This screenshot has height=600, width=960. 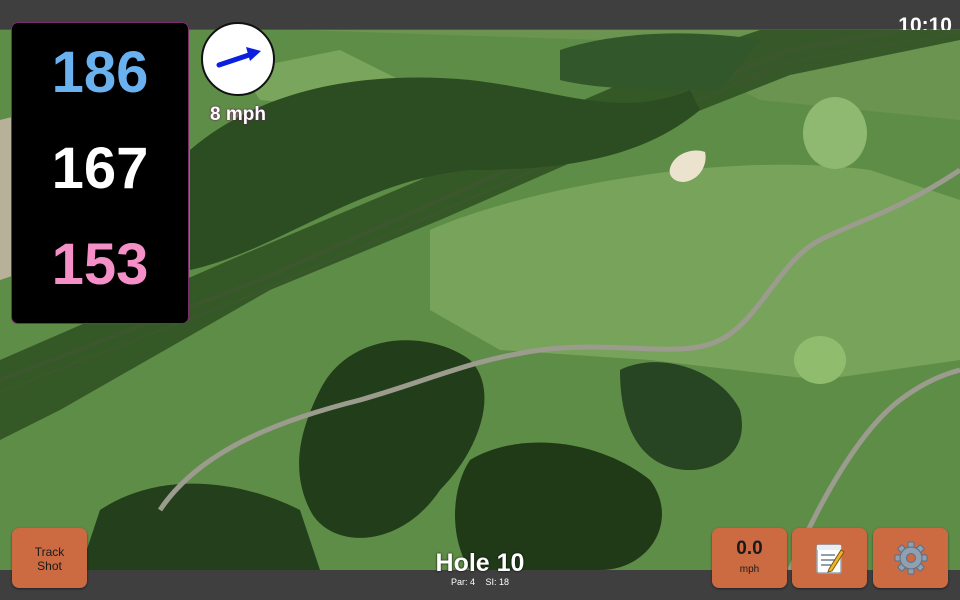 What do you see at coordinates (100, 72) in the screenshot?
I see `back-distance: 186` at bounding box center [100, 72].